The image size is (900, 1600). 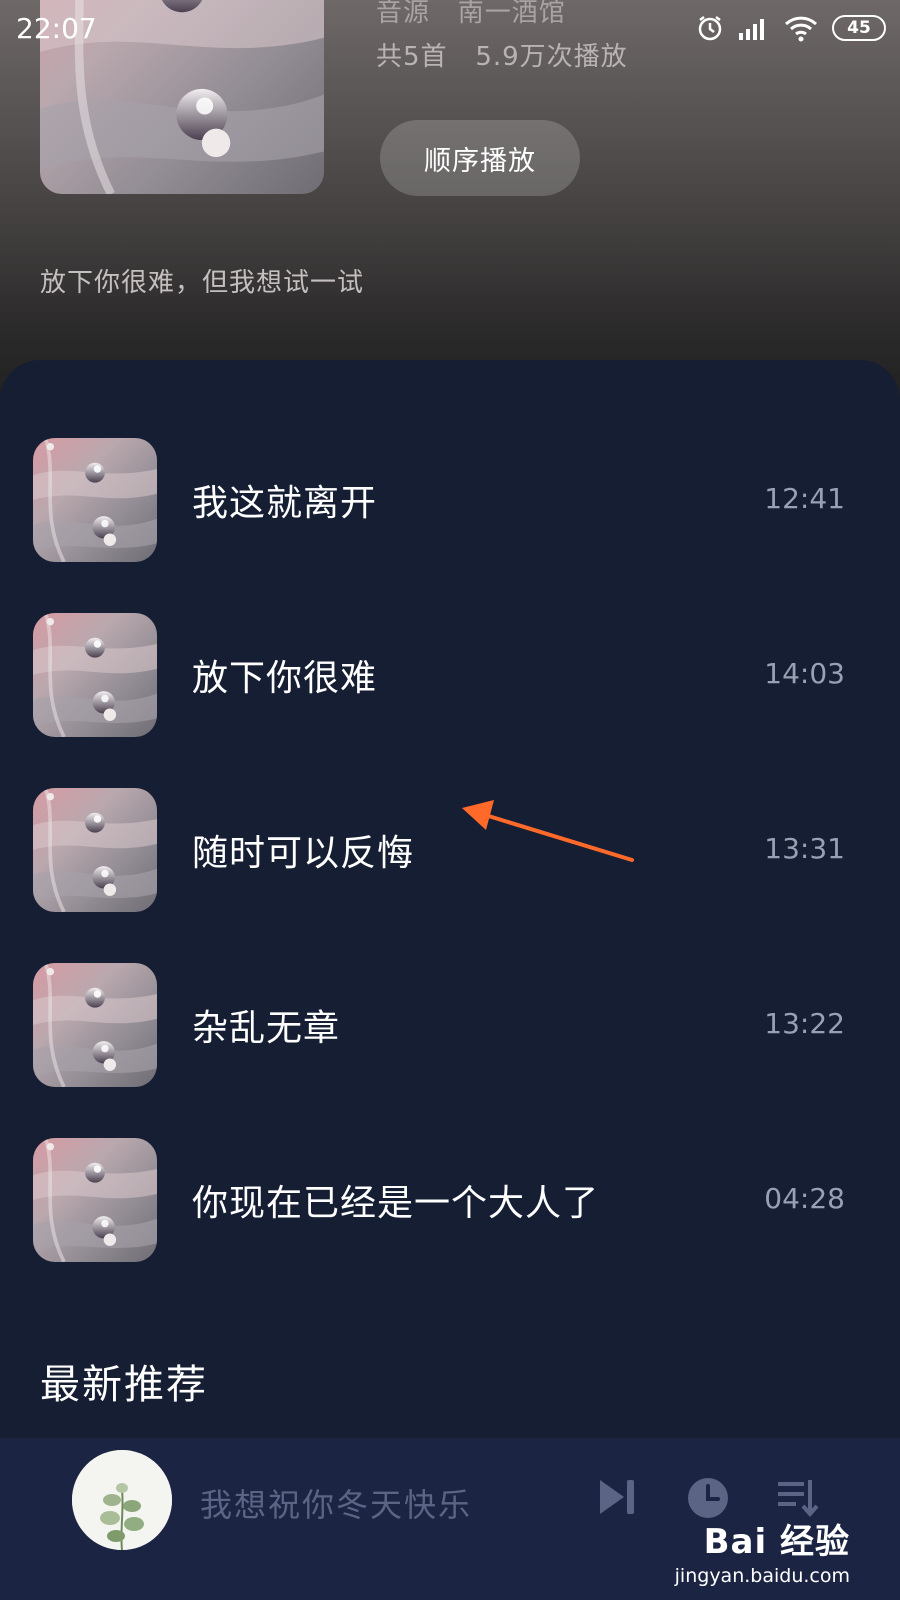 What do you see at coordinates (471, 14) in the screenshot?
I see `album-source: 音源 南一酒馆` at bounding box center [471, 14].